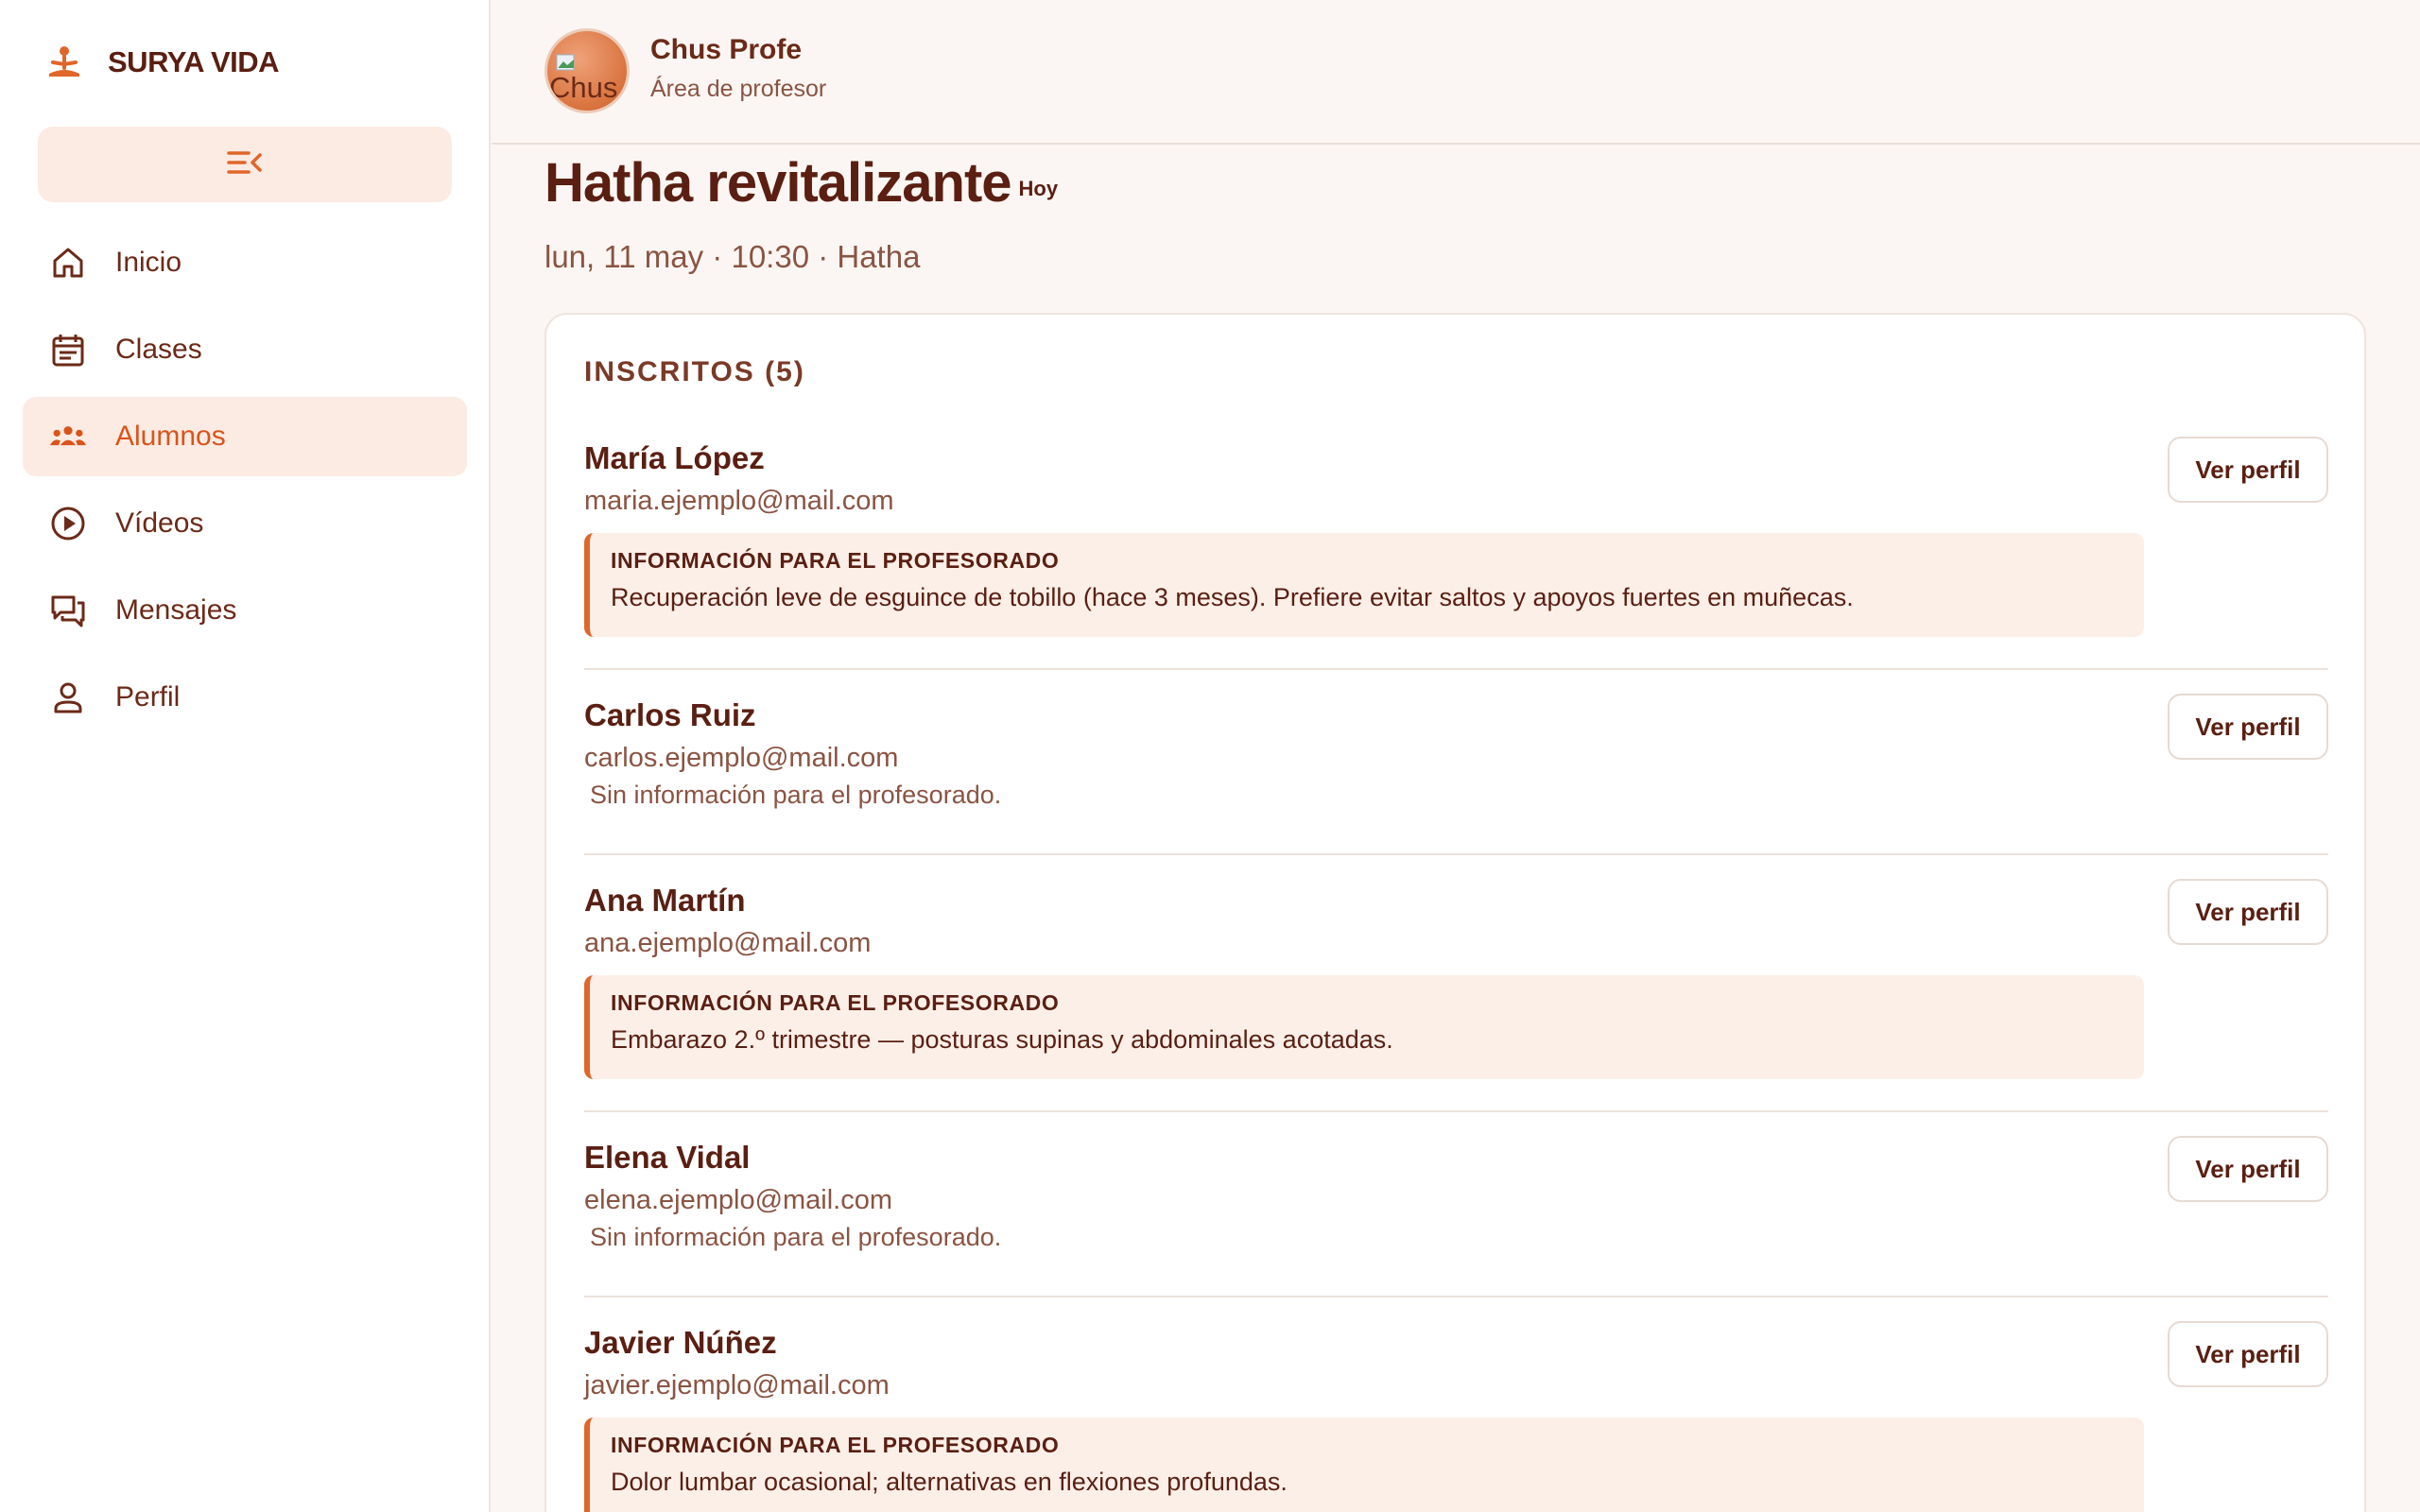 Image resolution: width=2420 pixels, height=1512 pixels. I want to click on home-icon, so click(68, 263).